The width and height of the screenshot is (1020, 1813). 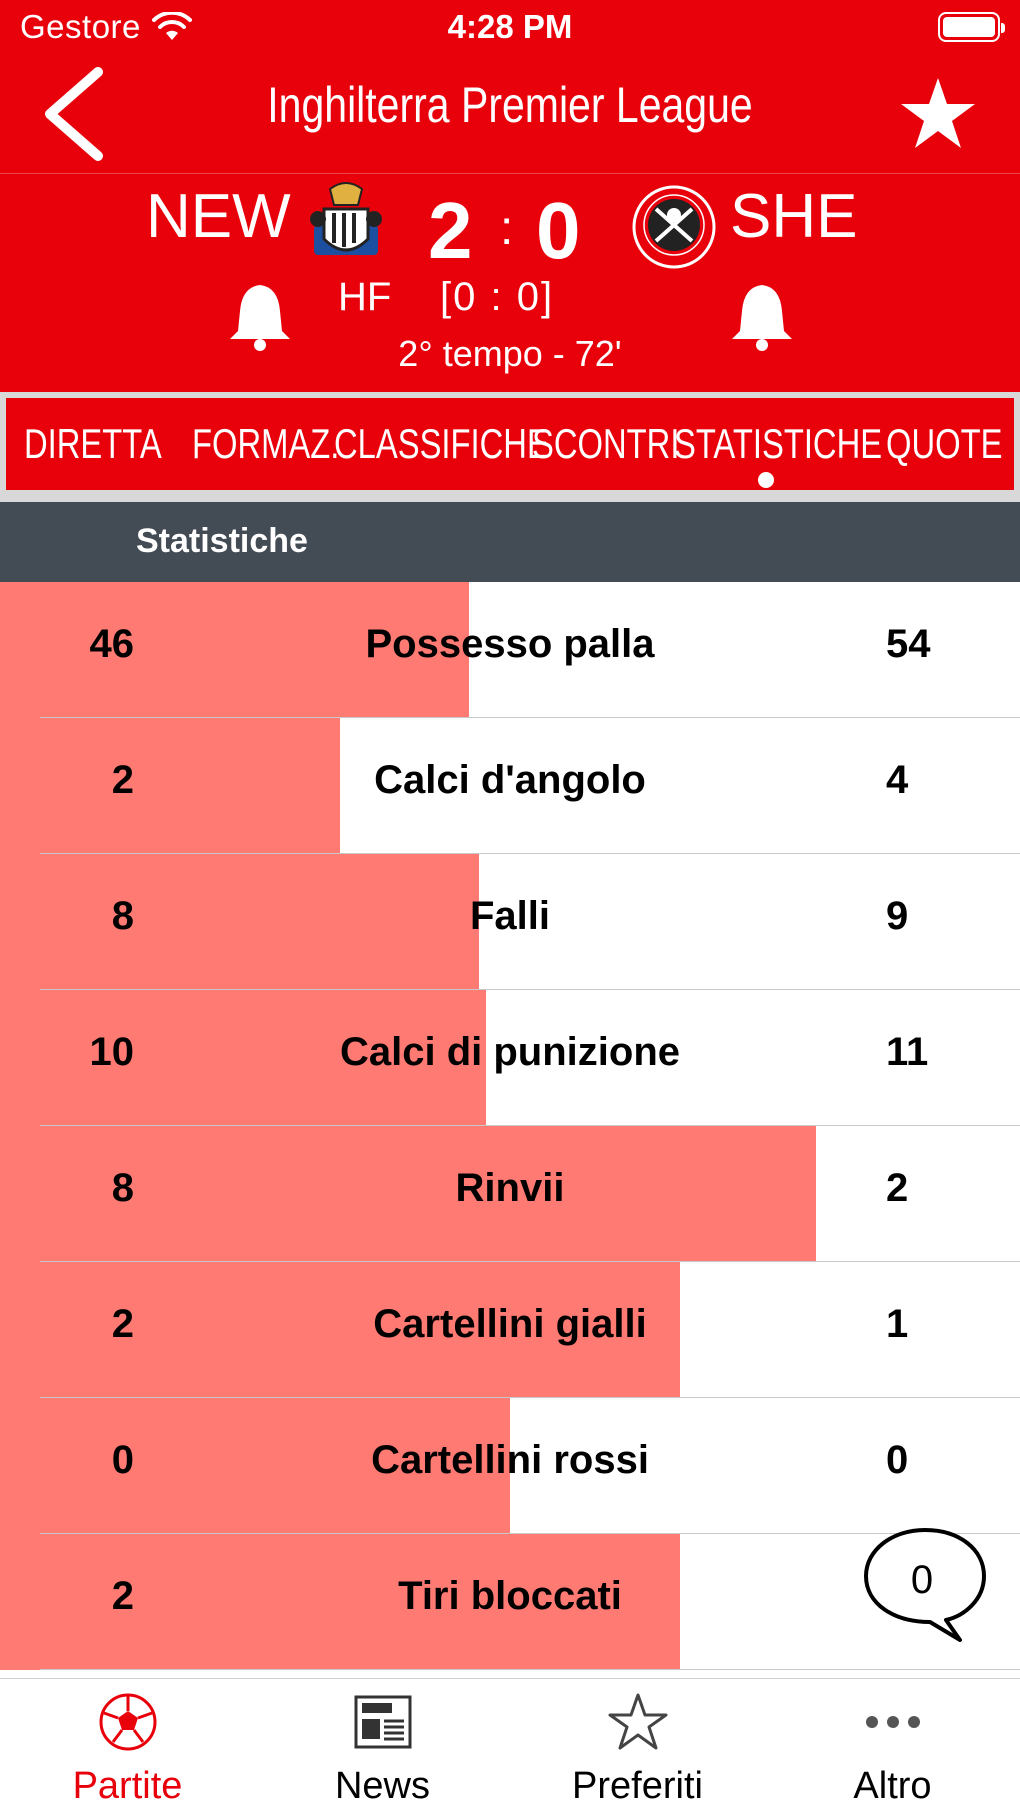 What do you see at coordinates (558, 230) in the screenshot?
I see `away-score: 0` at bounding box center [558, 230].